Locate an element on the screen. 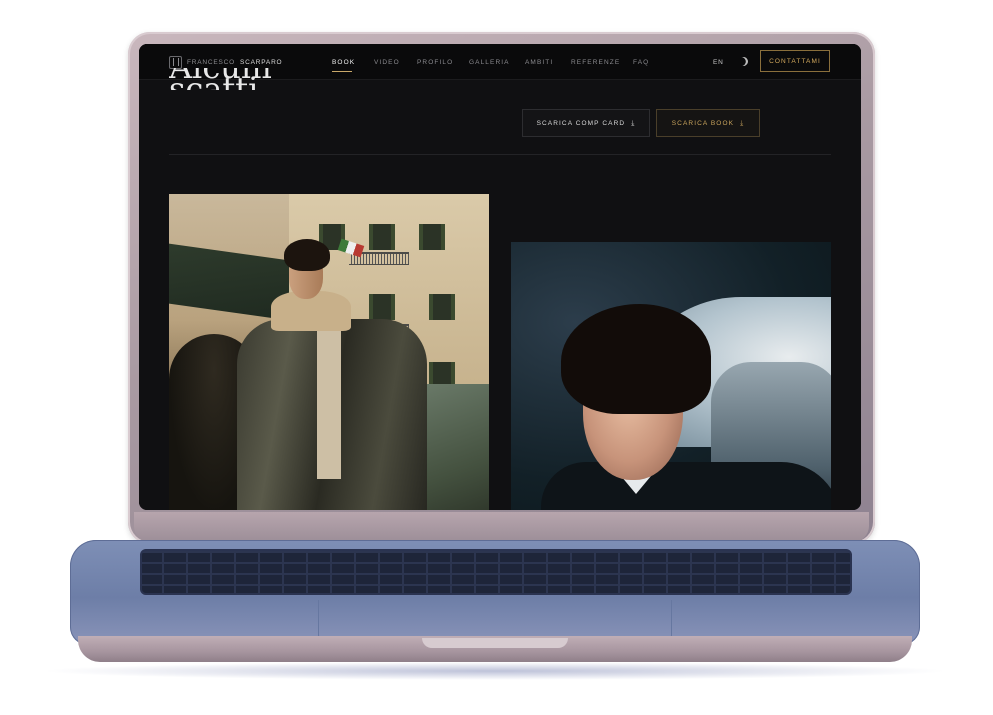  download-comp-card-label: SCARICA COMP CARD is located at coordinates (581, 123).